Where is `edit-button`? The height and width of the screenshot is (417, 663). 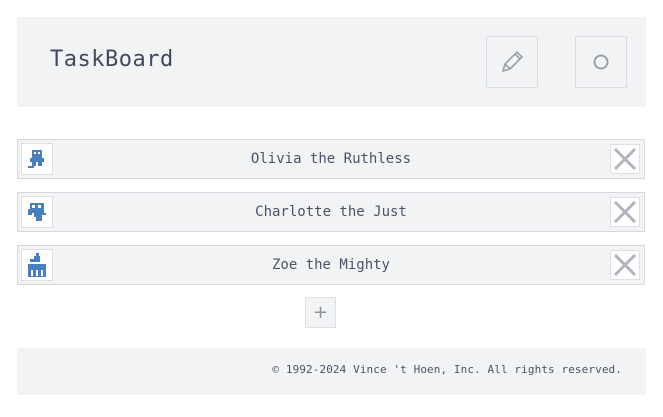
edit-button is located at coordinates (512, 62).